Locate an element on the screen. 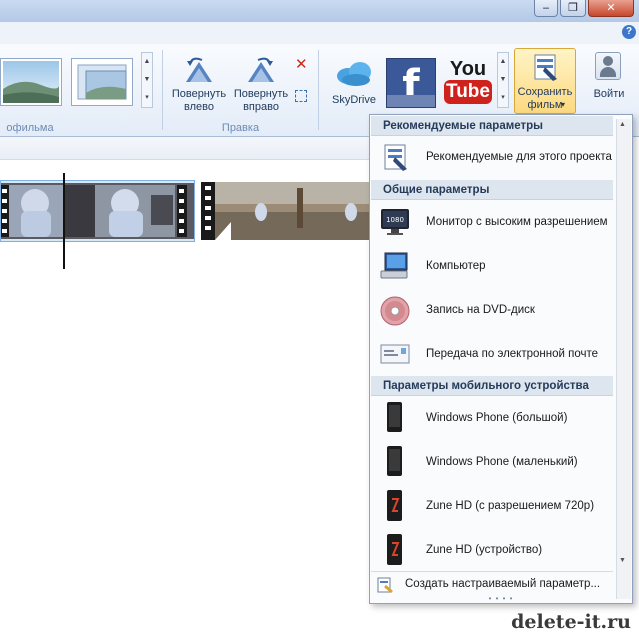  menu-label-wp-large: Windows Phone (большой) is located at coordinates (497, 418).